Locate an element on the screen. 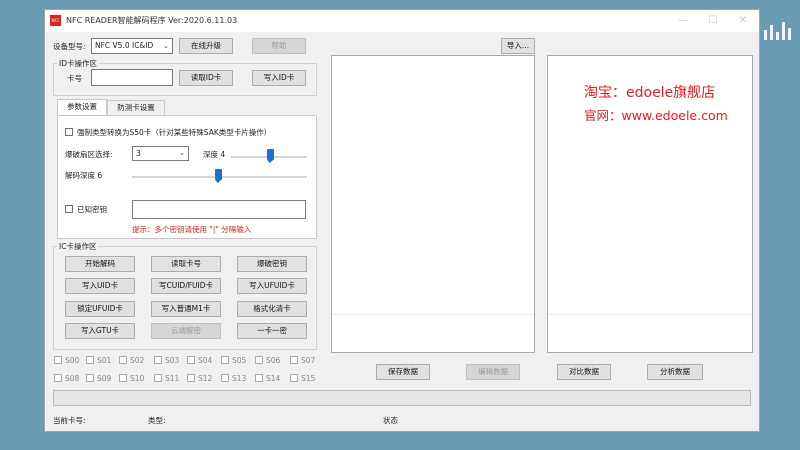  sector-s14: S14 is located at coordinates (267, 378).